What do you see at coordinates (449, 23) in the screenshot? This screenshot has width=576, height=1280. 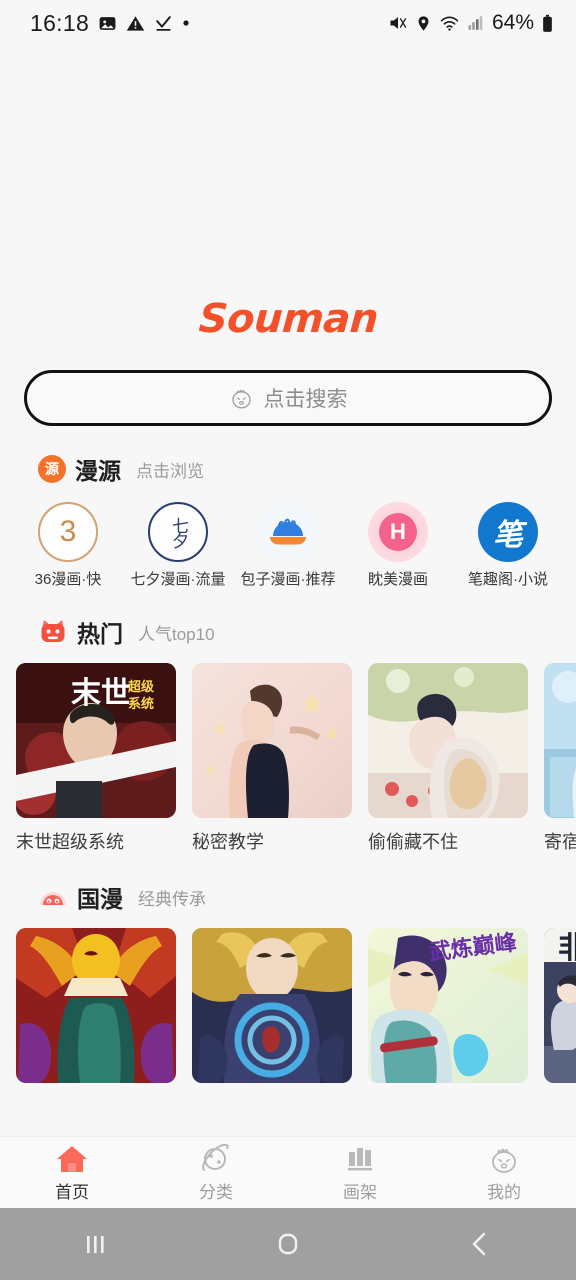 I see `wifi-icon` at bounding box center [449, 23].